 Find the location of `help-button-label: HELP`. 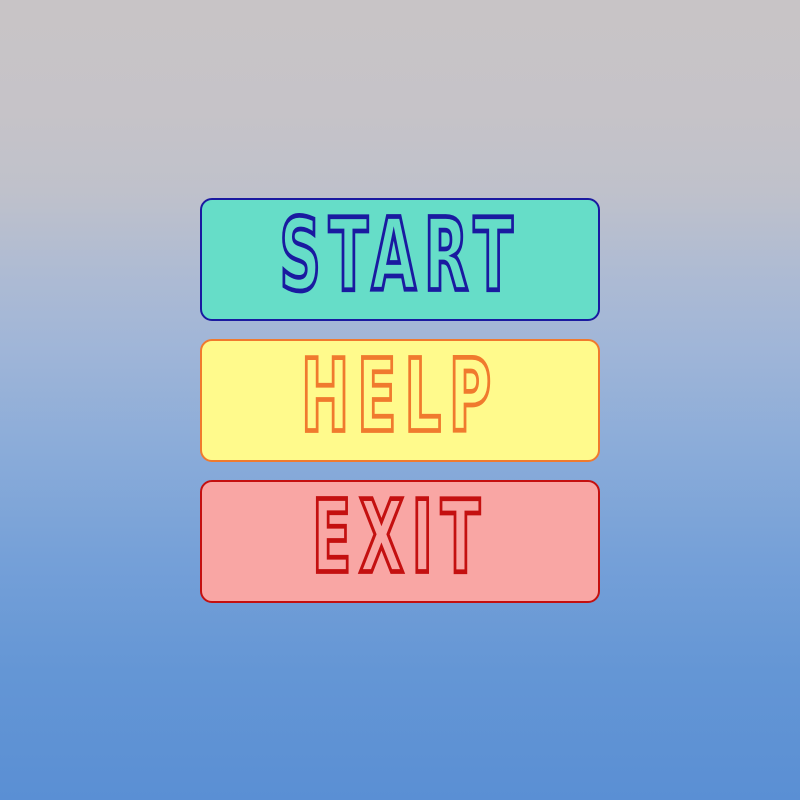

help-button-label: HELP is located at coordinates (400, 396).